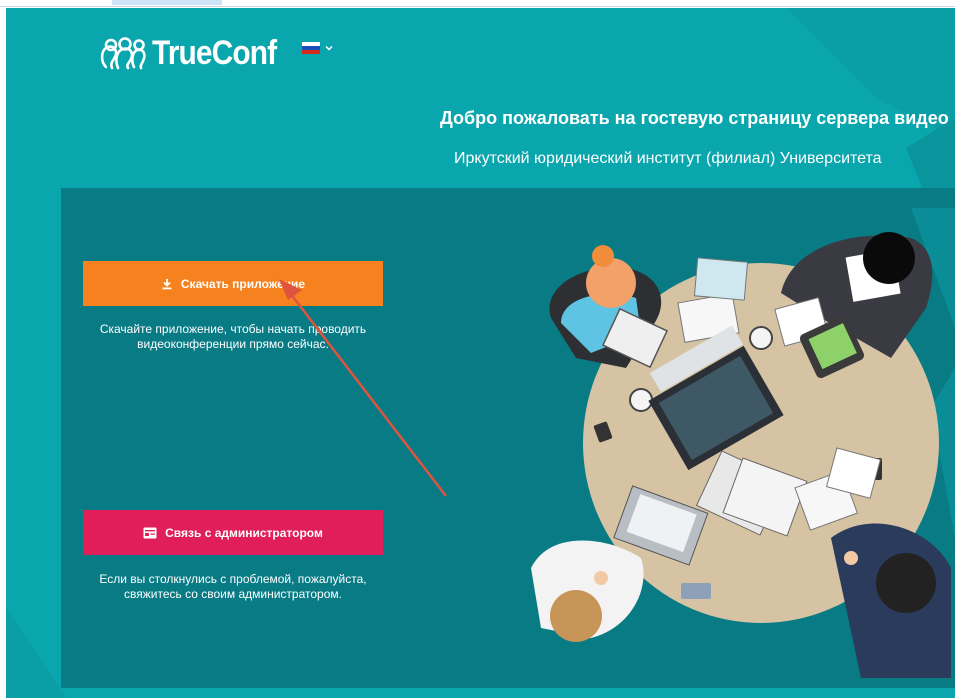  What do you see at coordinates (150, 532) in the screenshot?
I see `contact-card-icon` at bounding box center [150, 532].